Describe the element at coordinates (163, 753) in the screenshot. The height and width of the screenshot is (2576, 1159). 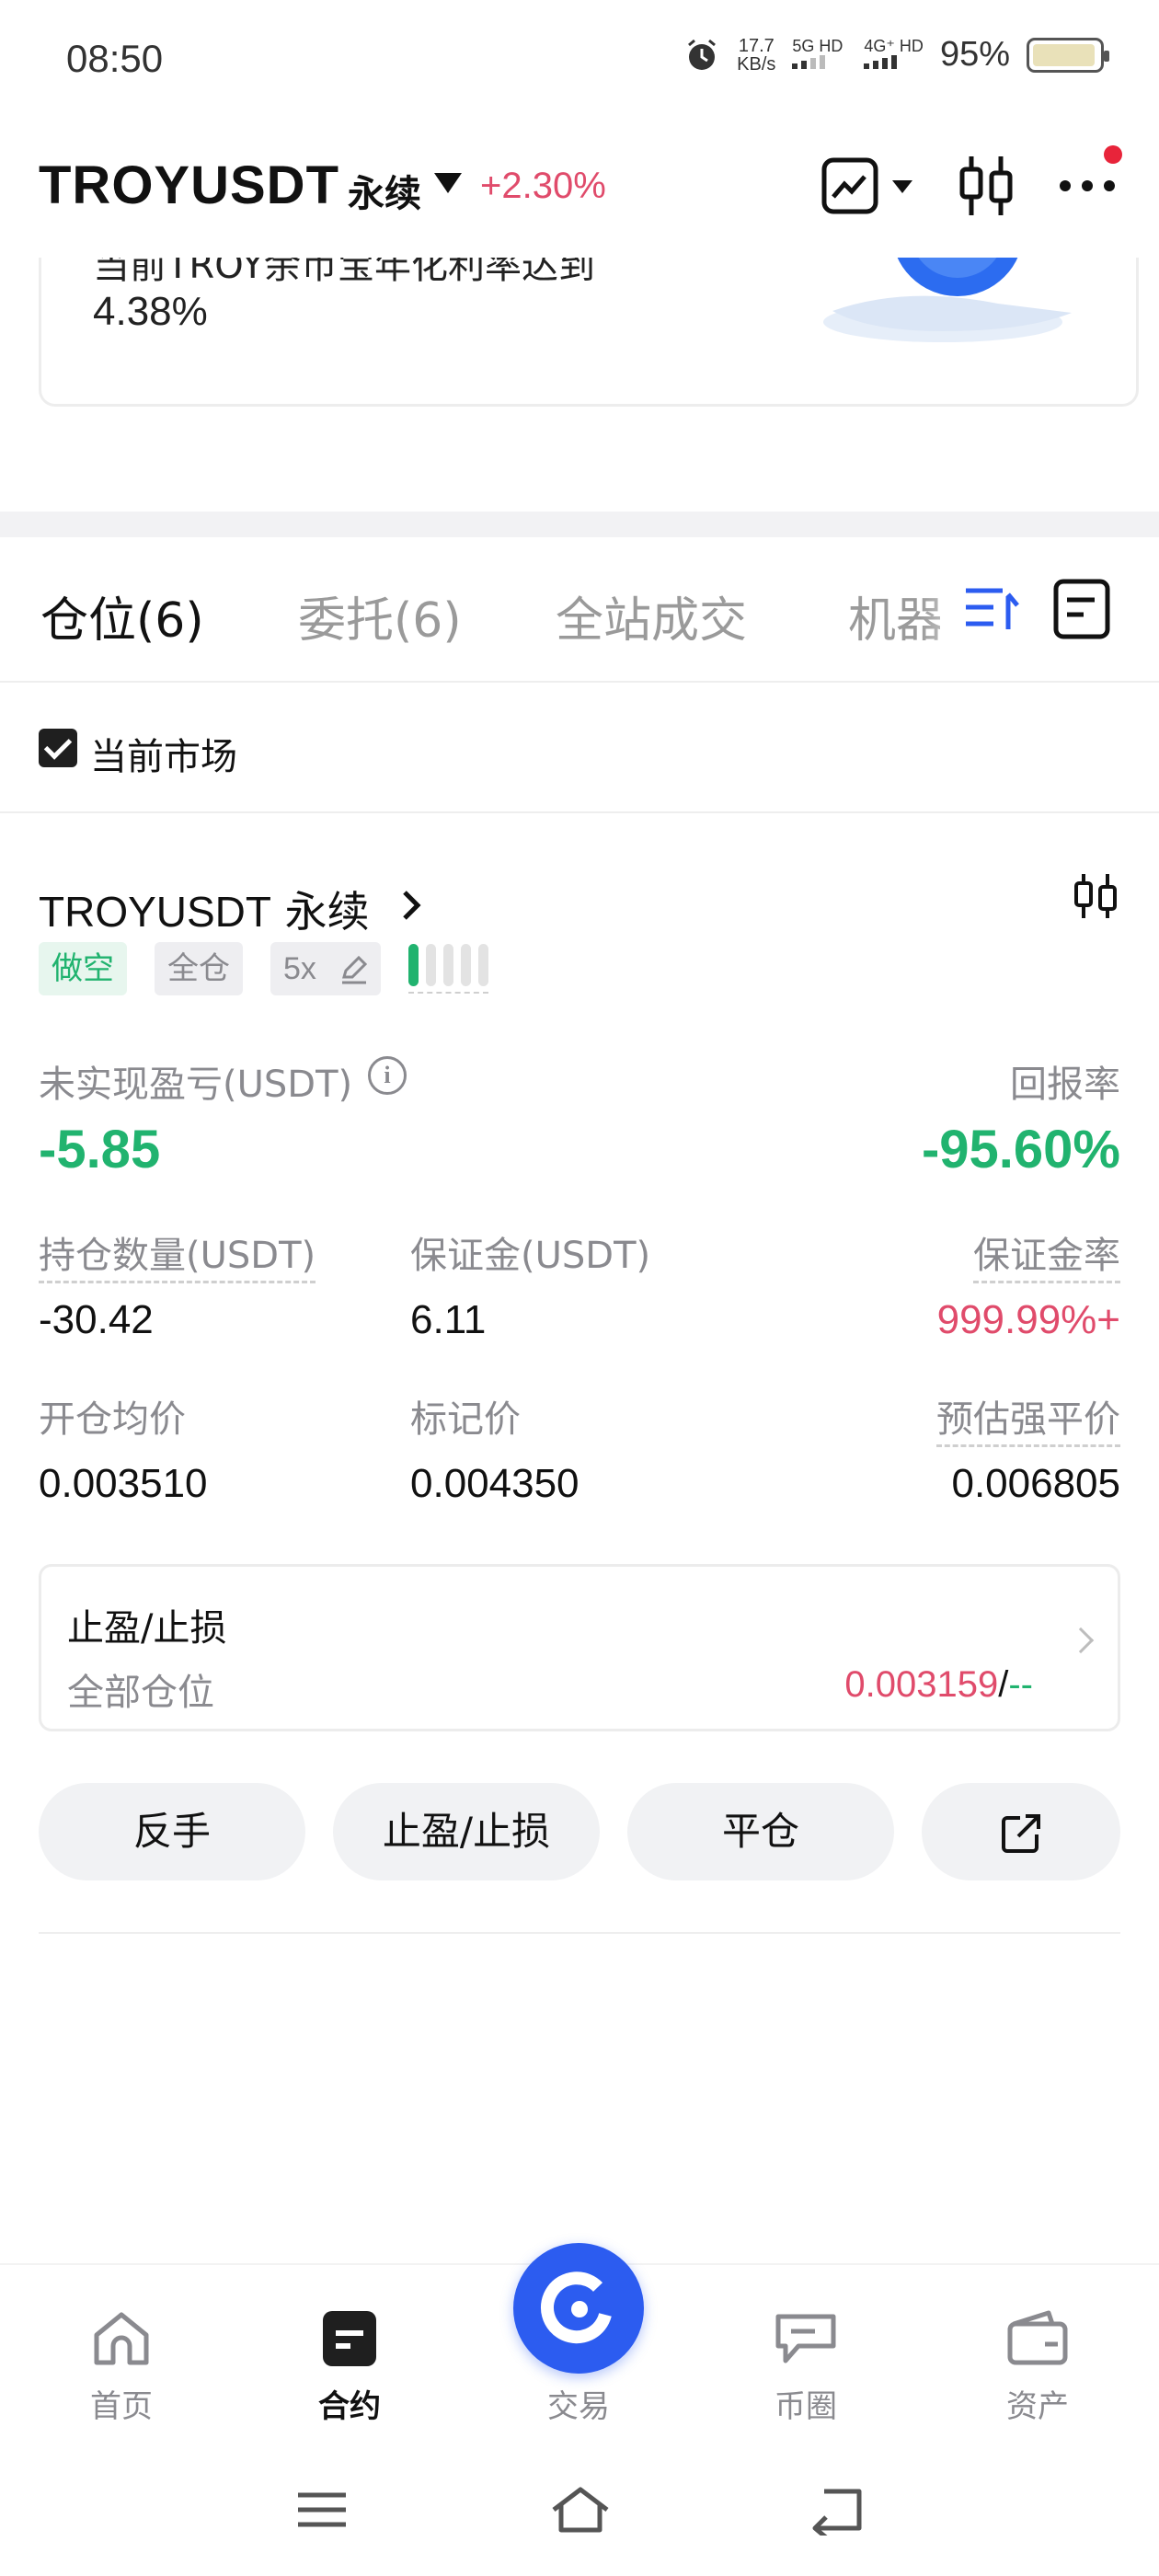
I see `current-market-label: 当前市场` at that location.